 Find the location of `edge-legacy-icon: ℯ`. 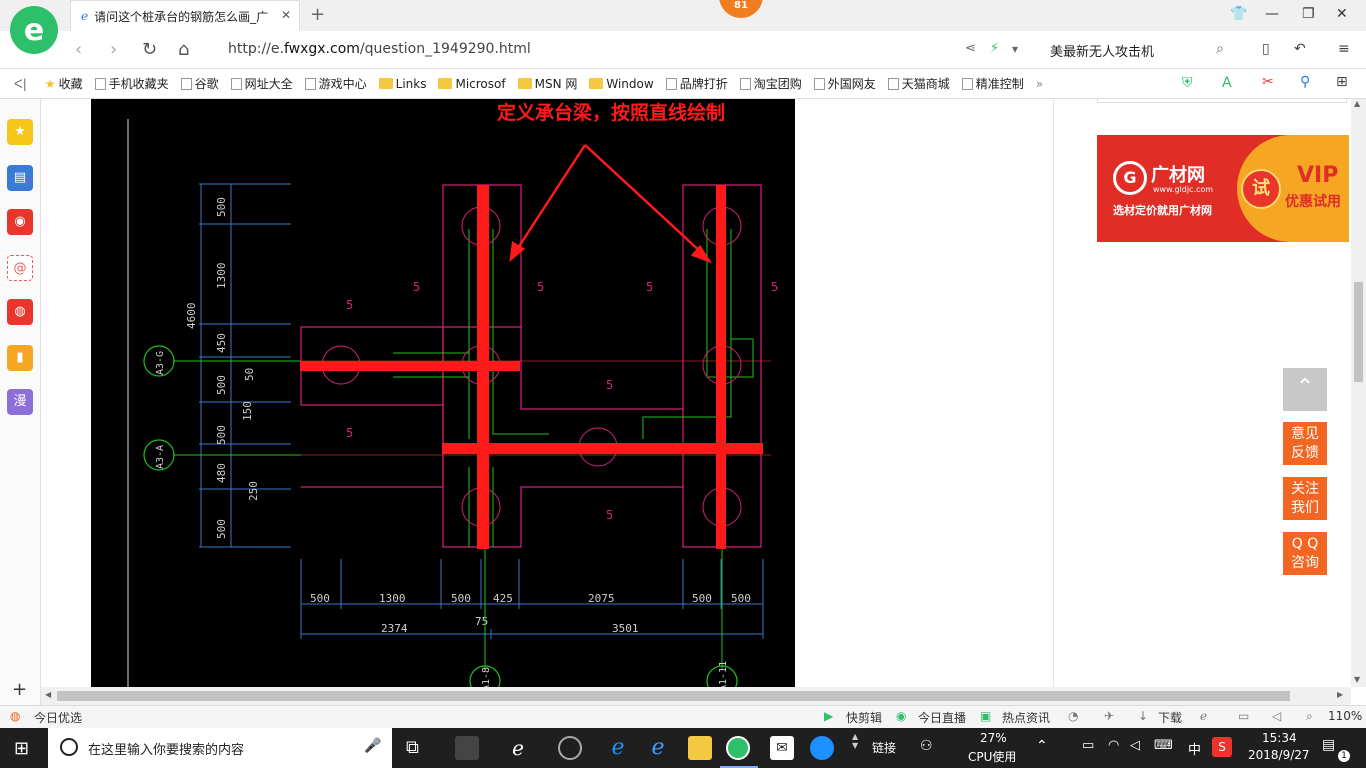

edge-legacy-icon: ℯ is located at coordinates (518, 748).